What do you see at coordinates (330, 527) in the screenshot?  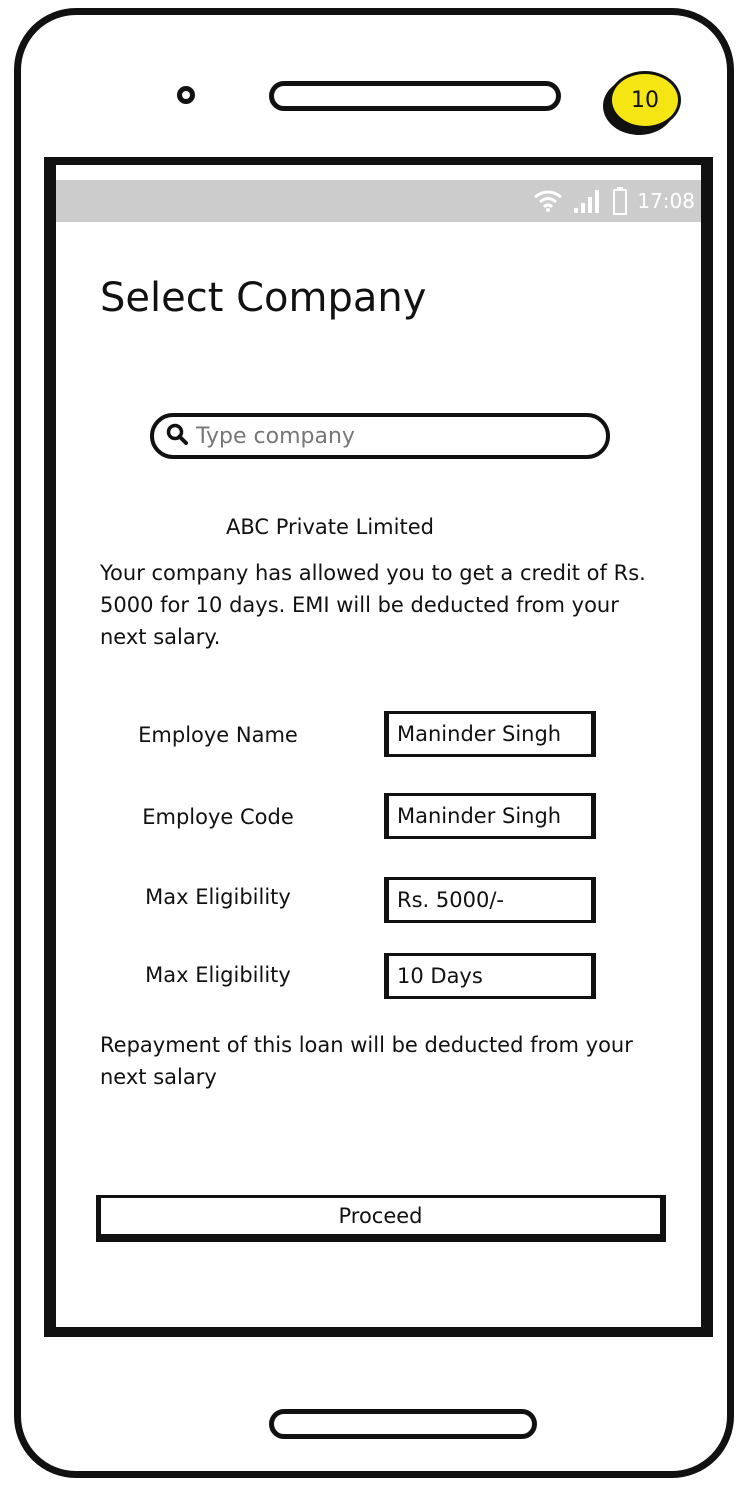 I see `company-name: ABC Private Limited` at bounding box center [330, 527].